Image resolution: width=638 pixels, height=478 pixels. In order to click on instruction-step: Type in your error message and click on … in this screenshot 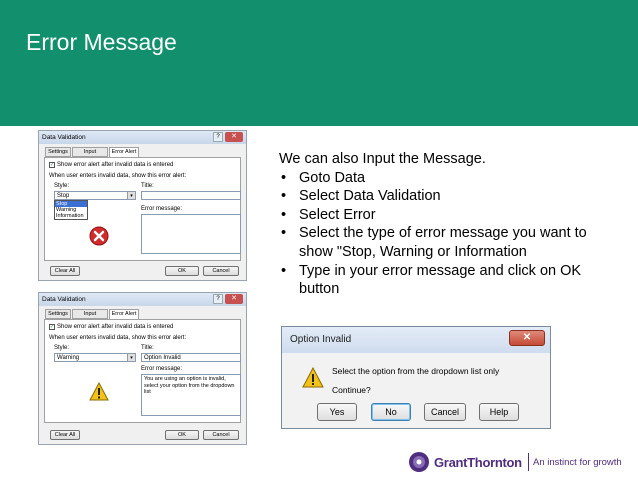, I will do `click(444, 280)`.